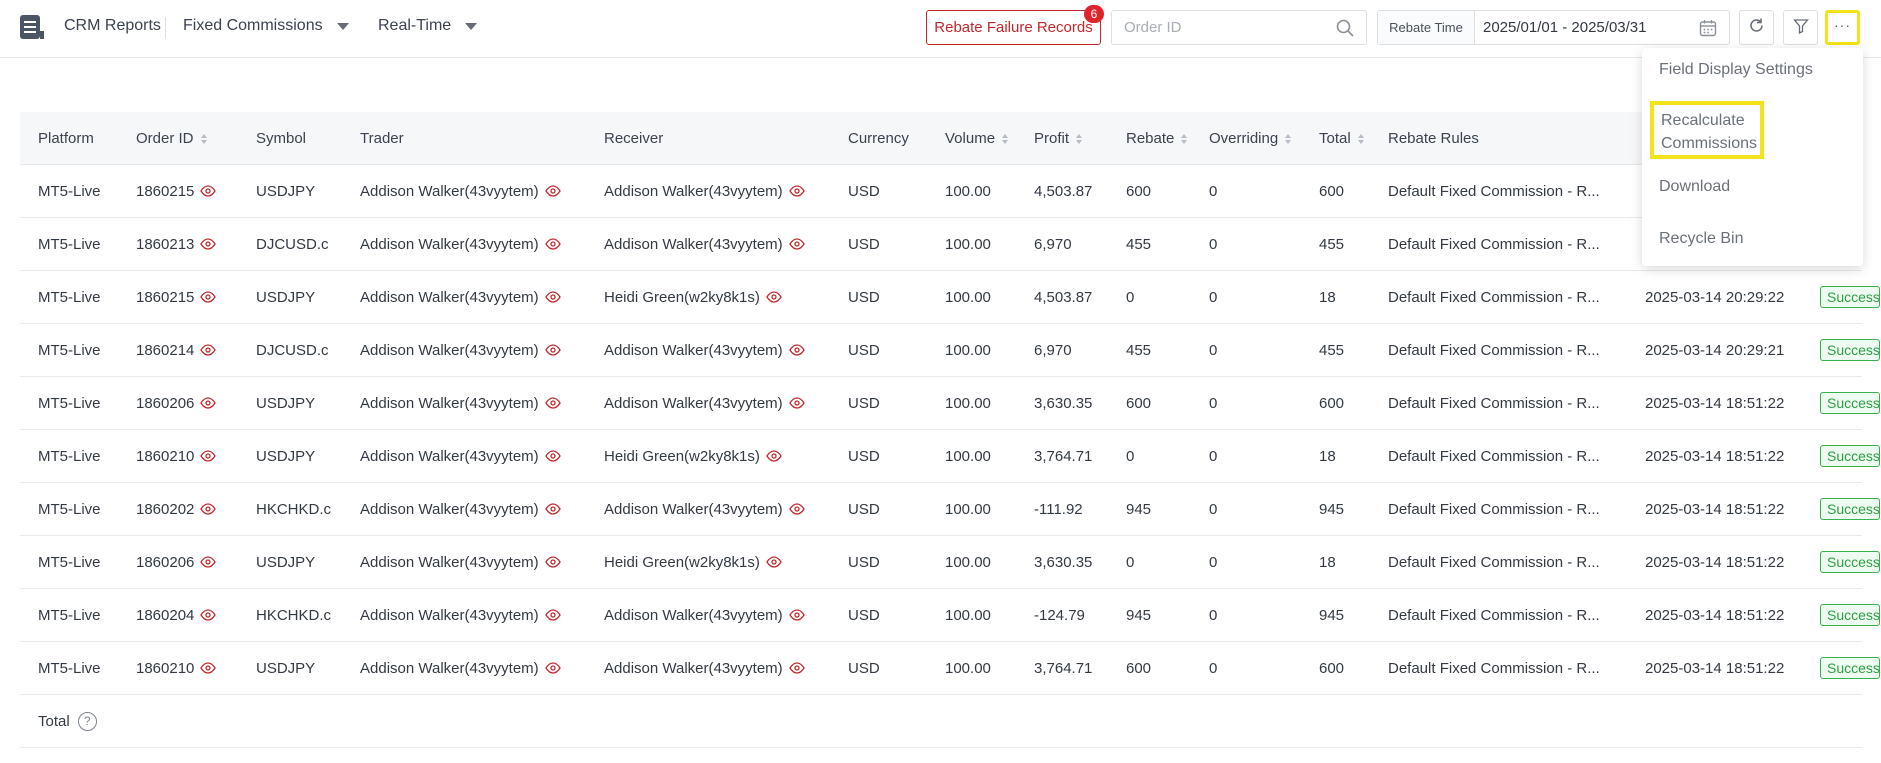  I want to click on col-label: Platform, so click(66, 138).